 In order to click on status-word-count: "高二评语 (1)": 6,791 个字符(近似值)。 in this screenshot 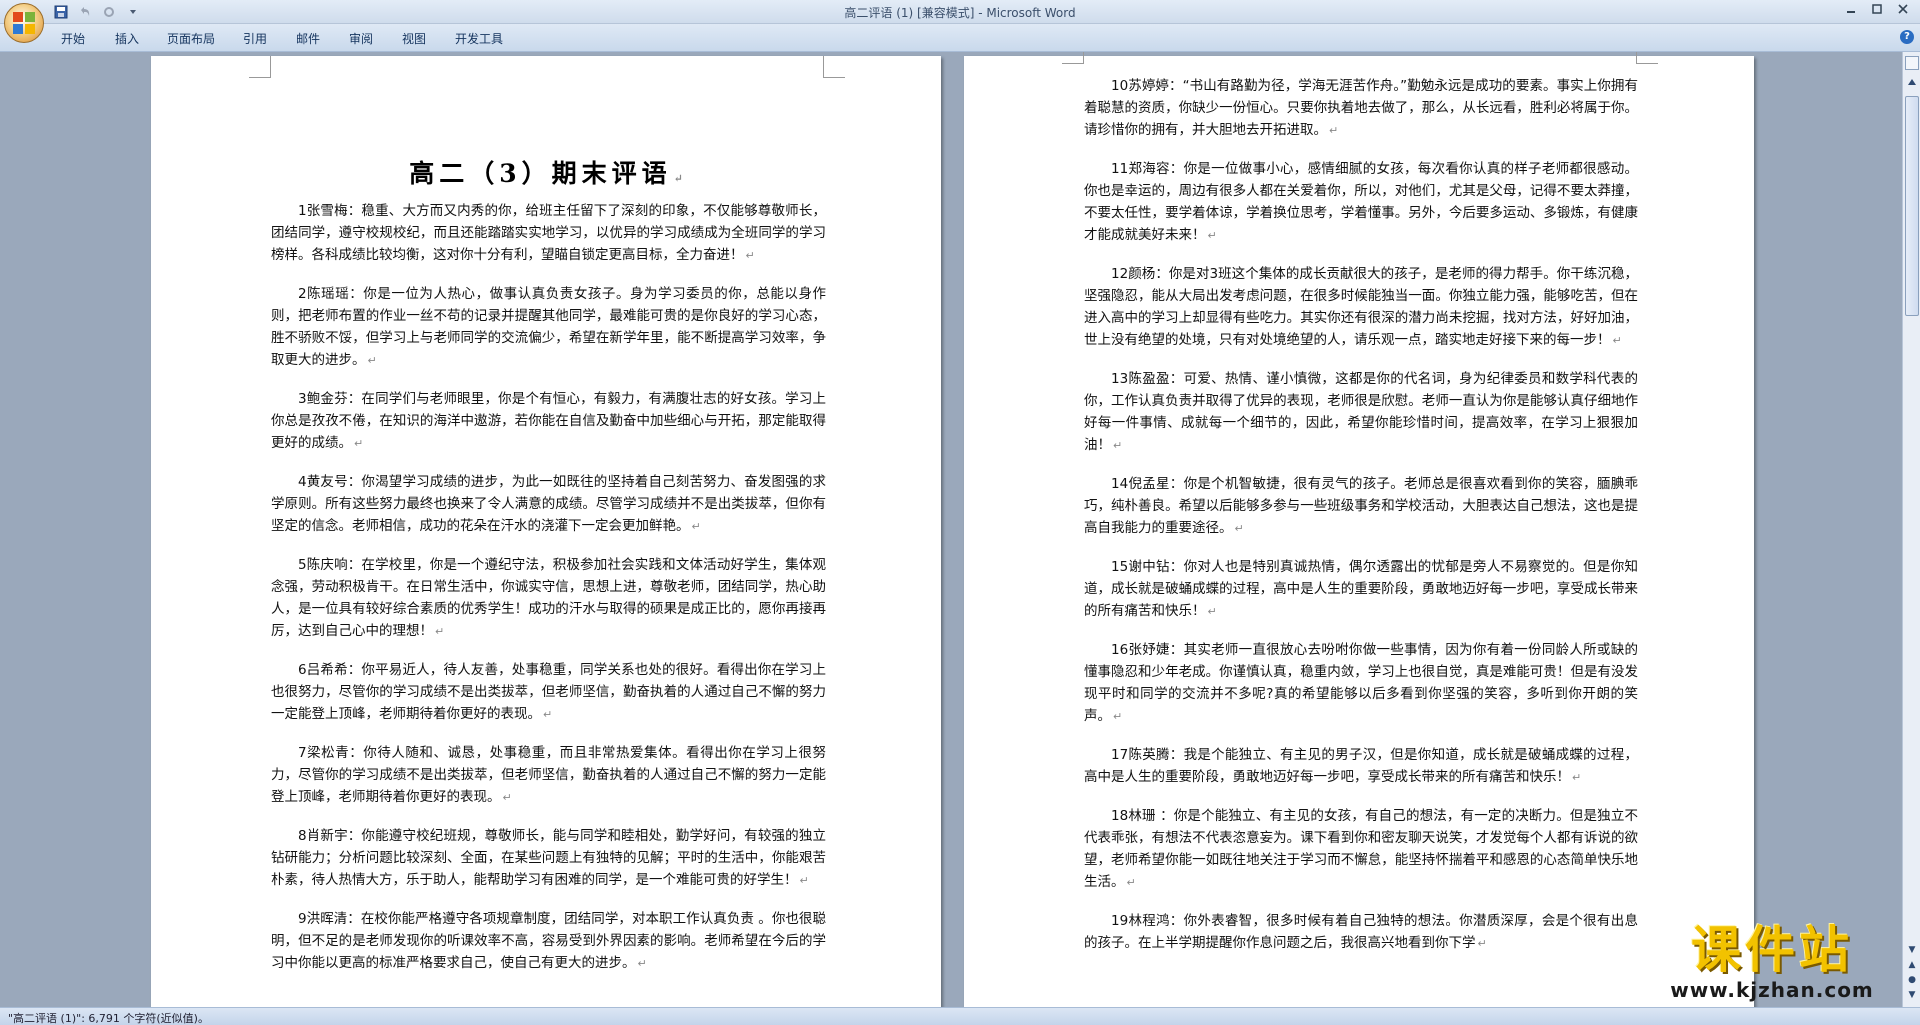, I will do `click(108, 1017)`.